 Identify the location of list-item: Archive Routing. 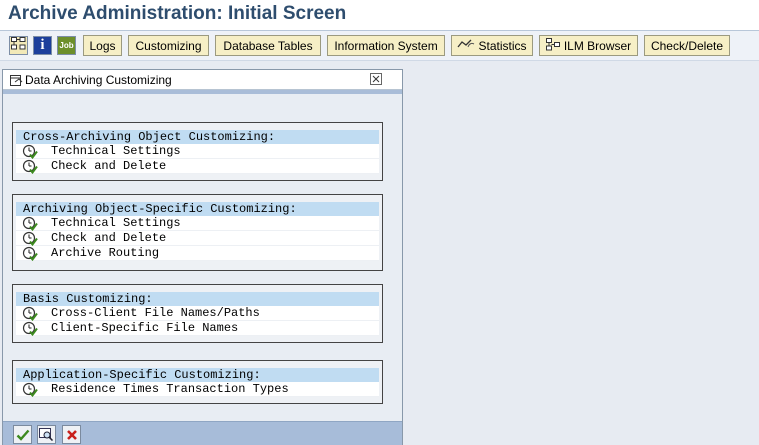
(197, 254).